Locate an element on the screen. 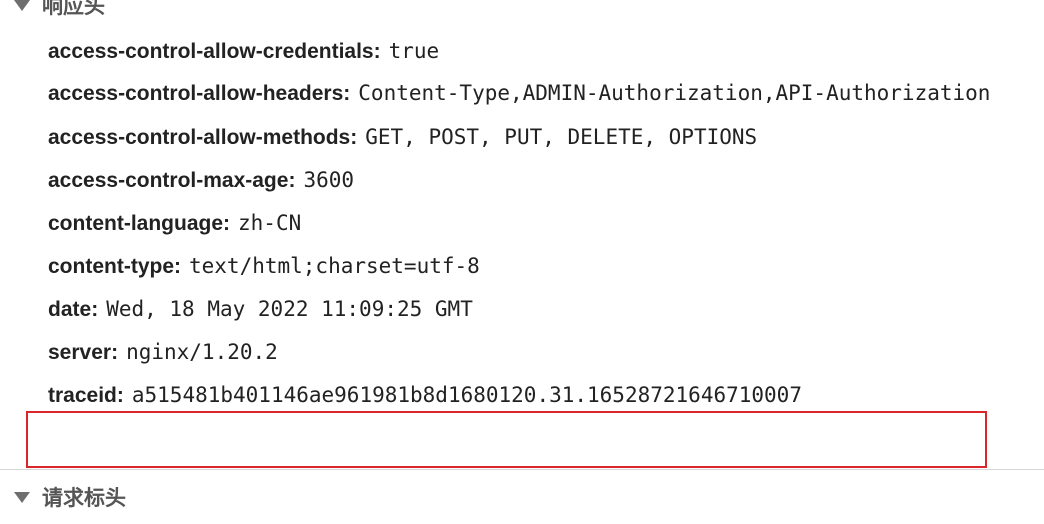 The height and width of the screenshot is (524, 1044). header-row: content-language: zh-CN is located at coordinates (545, 223).